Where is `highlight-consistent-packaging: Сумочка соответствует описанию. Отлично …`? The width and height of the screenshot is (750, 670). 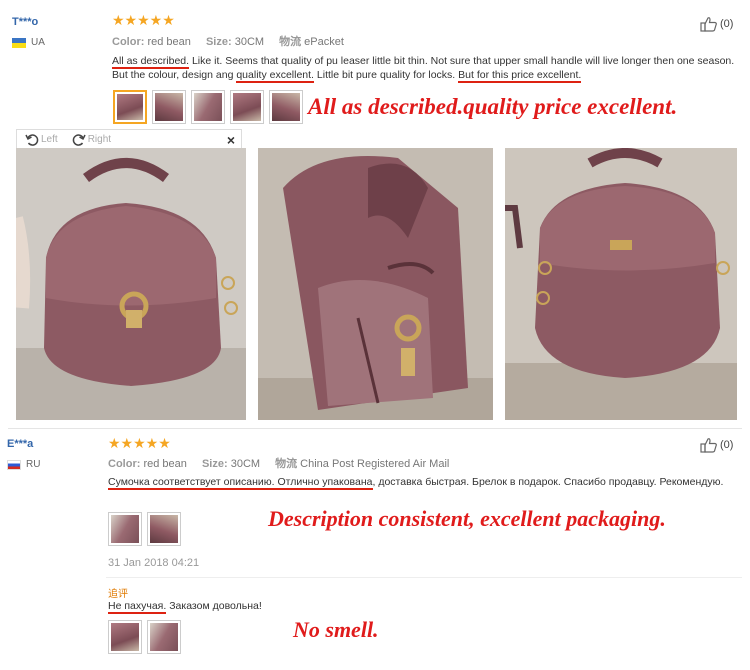
highlight-consistent-packaging: Сумочка соответствует описанию. Отлично … is located at coordinates (240, 483).